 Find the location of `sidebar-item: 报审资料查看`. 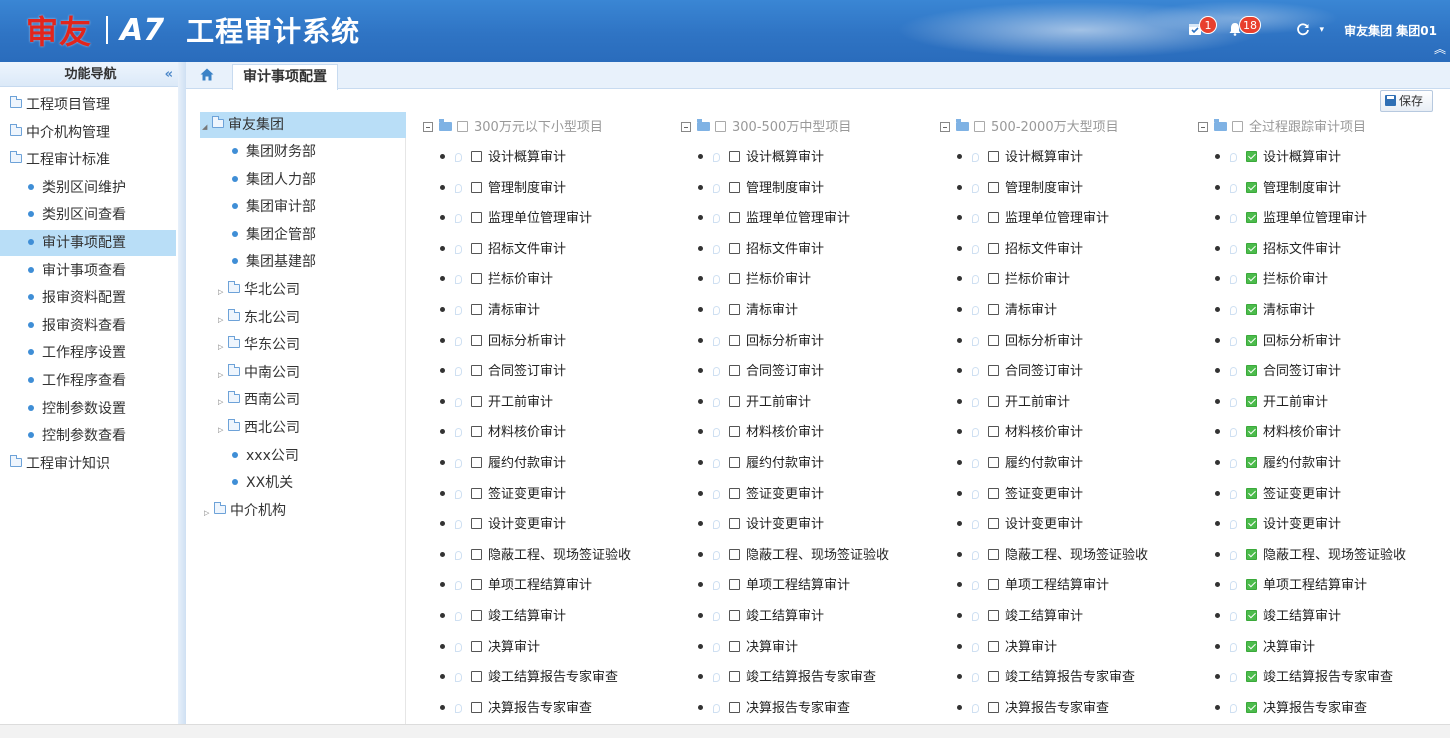

sidebar-item: 报审资料查看 is located at coordinates (88, 326).